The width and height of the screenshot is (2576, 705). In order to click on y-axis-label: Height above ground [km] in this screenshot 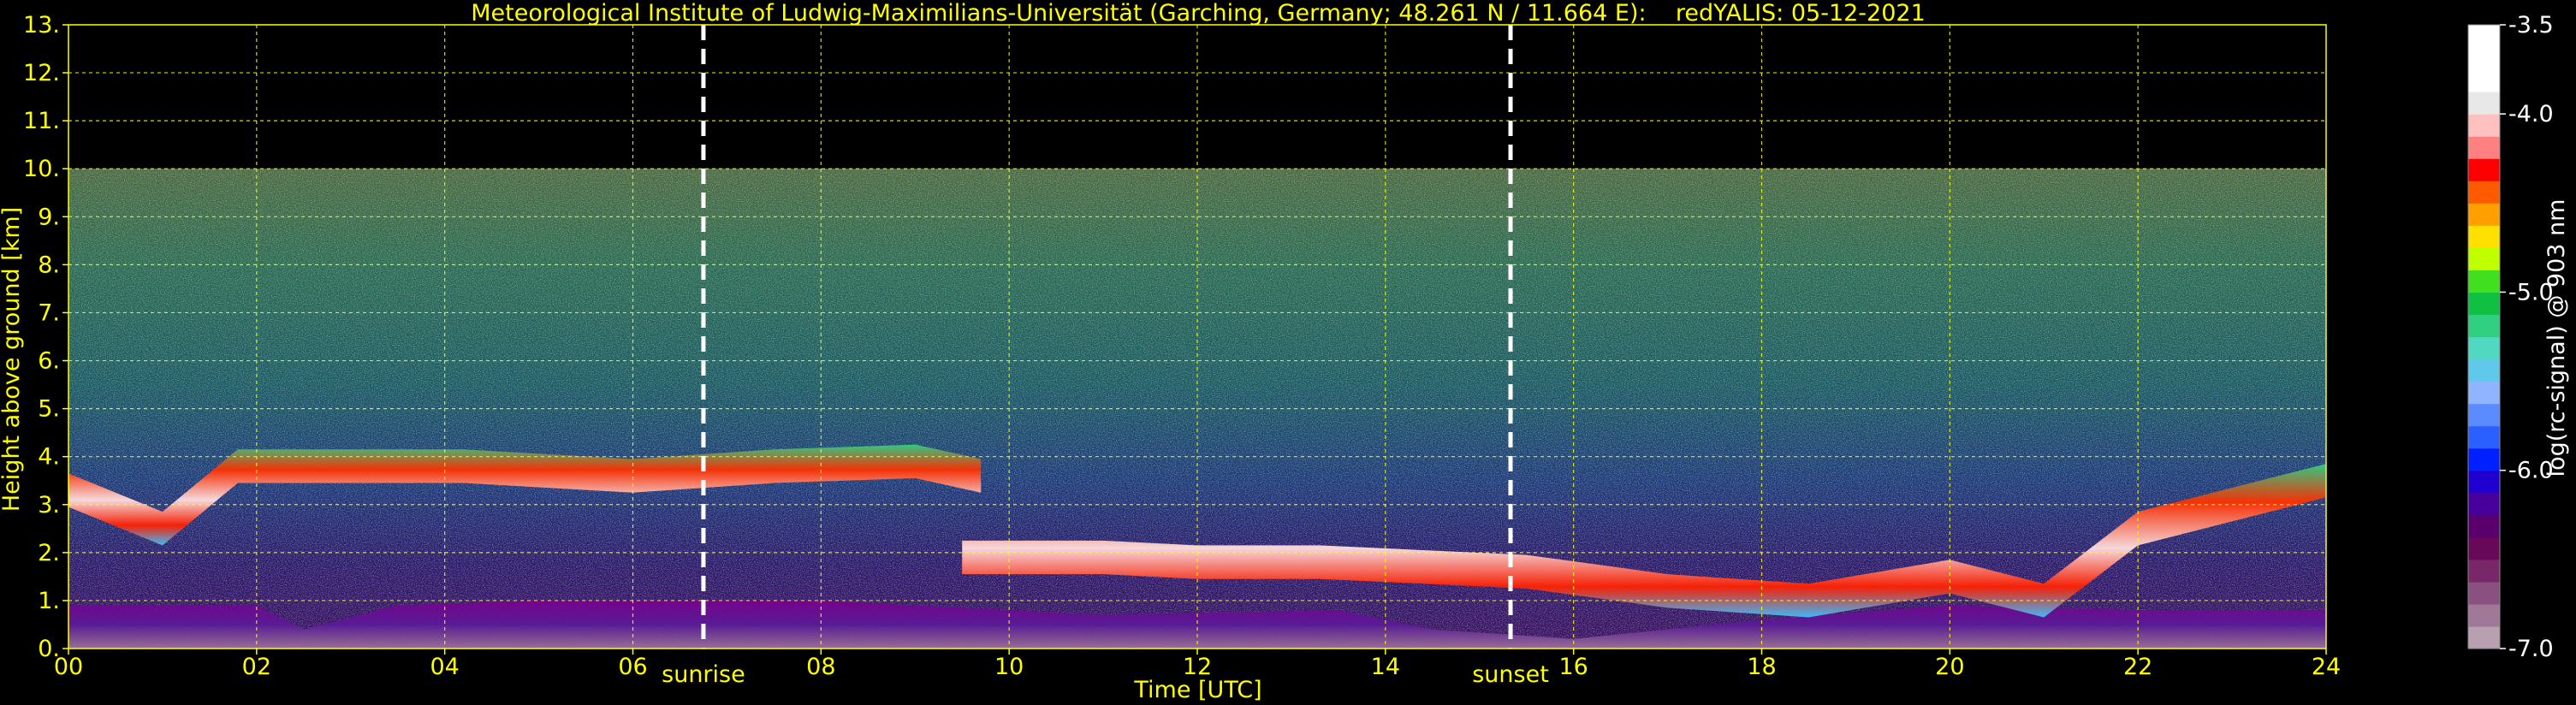, I will do `click(12, 359)`.